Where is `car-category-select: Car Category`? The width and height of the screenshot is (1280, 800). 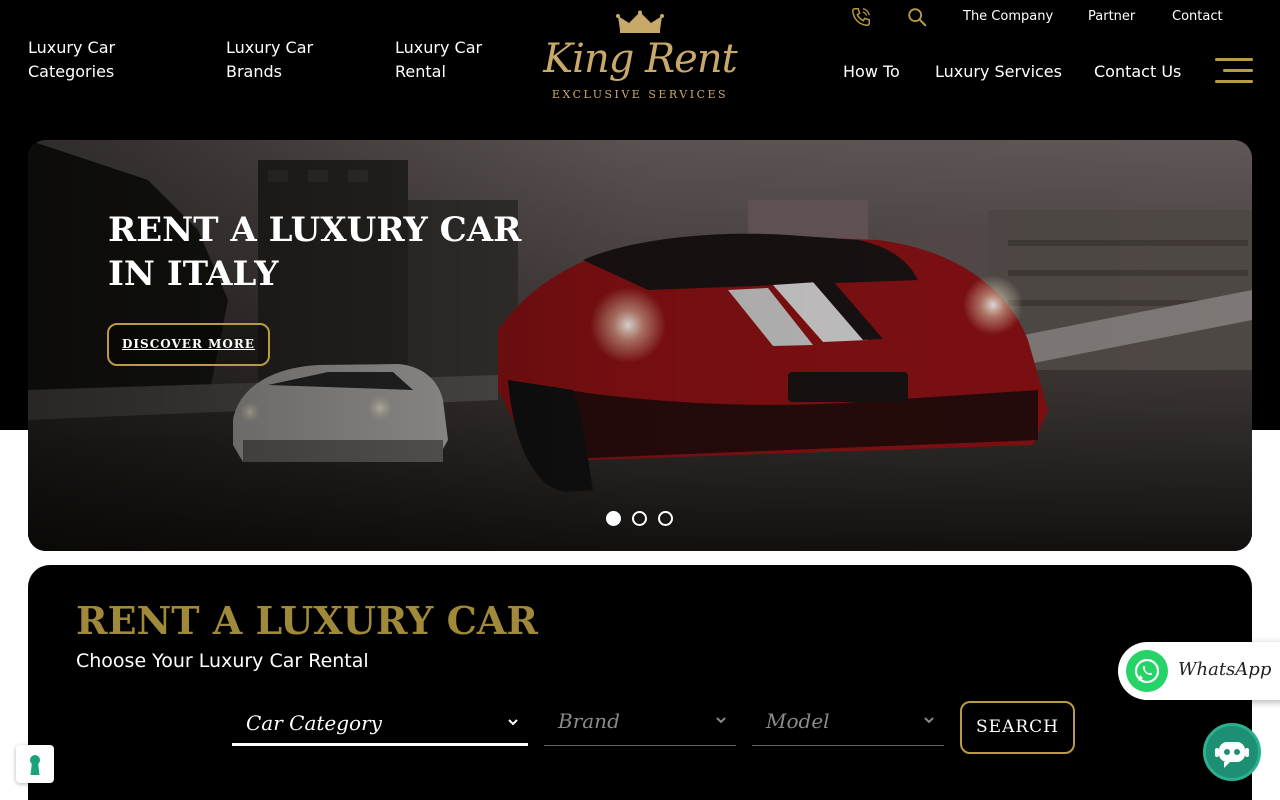 car-category-select: Car Category is located at coordinates (380, 724).